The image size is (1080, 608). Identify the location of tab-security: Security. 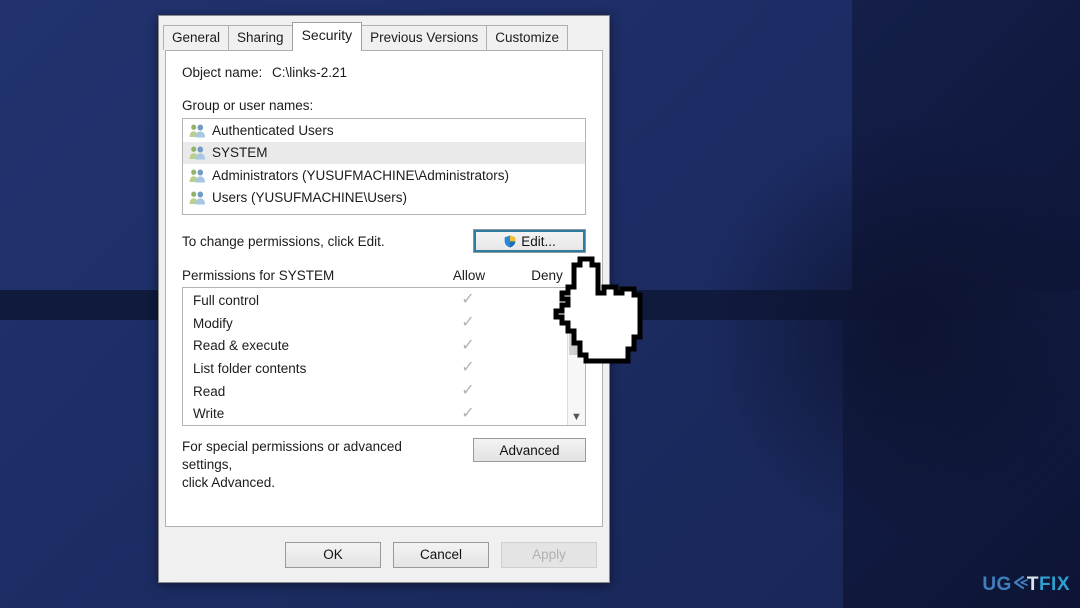
(327, 36).